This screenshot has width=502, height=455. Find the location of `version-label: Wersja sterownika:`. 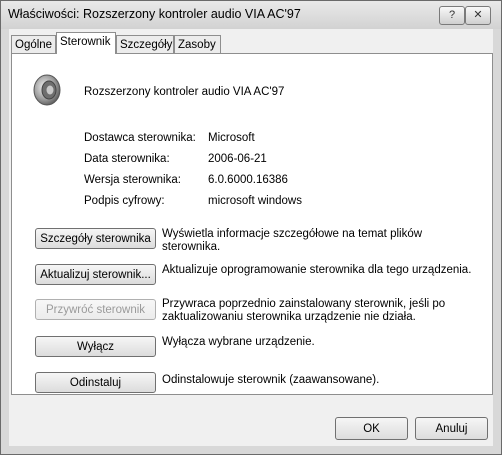

version-label: Wersja sterownika: is located at coordinates (132, 180).